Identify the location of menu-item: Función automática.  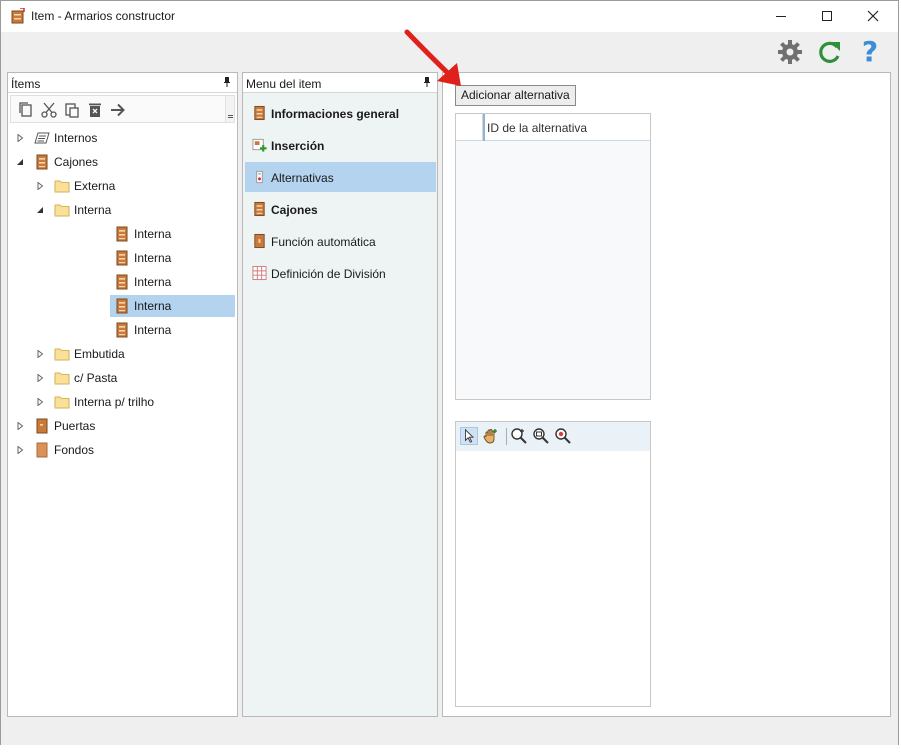
(340, 241).